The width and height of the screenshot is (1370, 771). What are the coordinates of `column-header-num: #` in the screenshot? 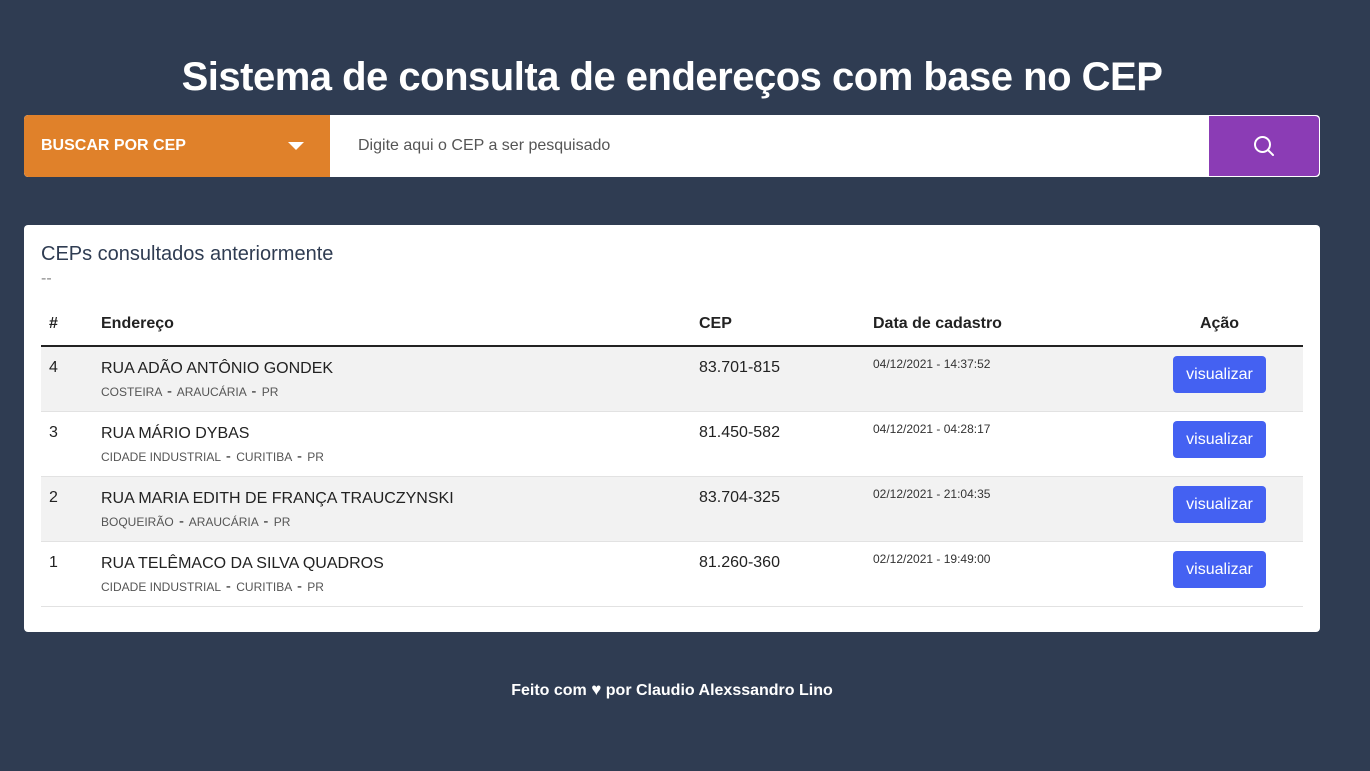 It's located at (67, 325).